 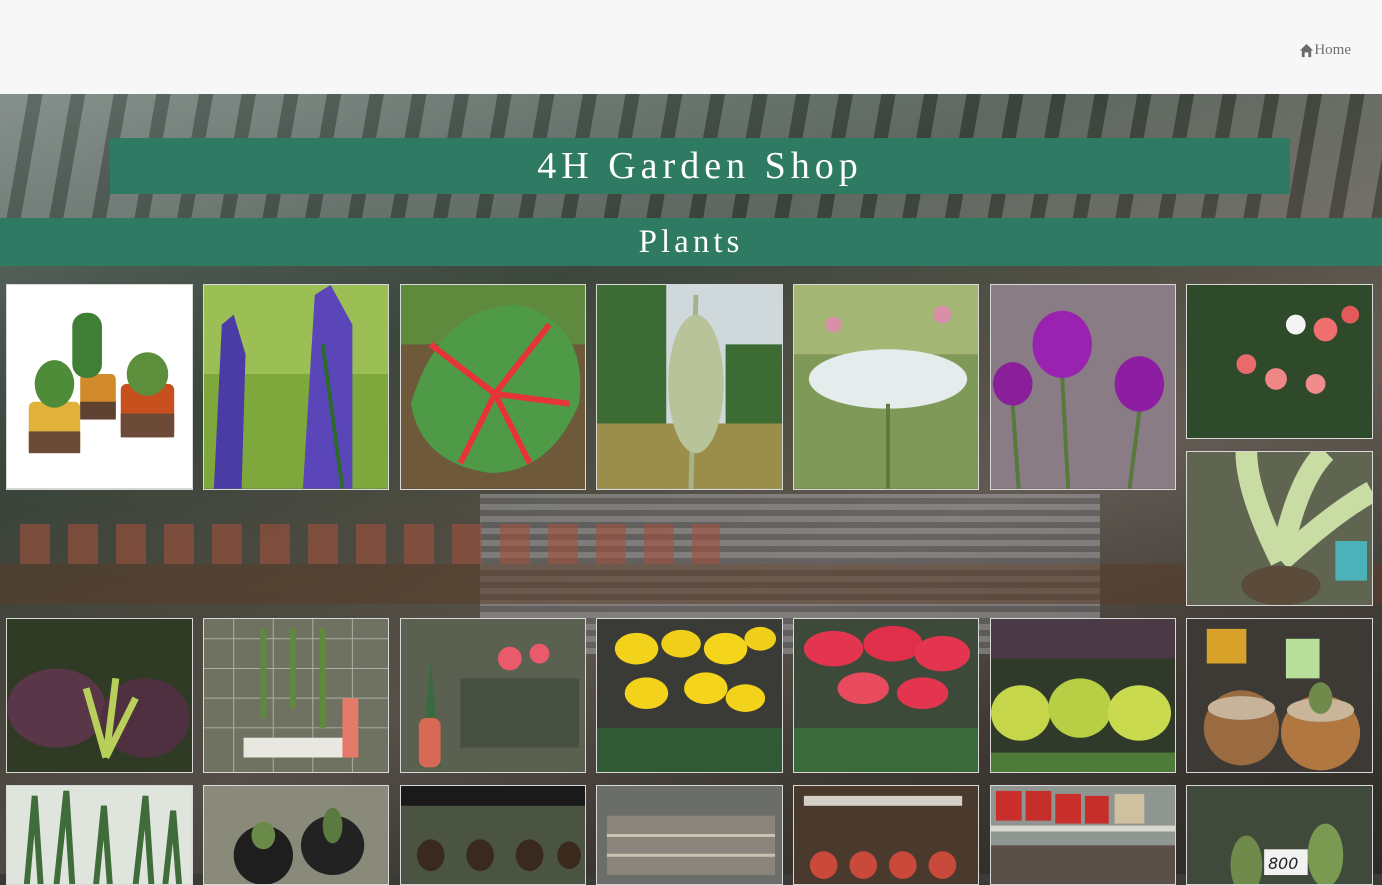 I want to click on hanging-plants-image, so click(x=296, y=695).